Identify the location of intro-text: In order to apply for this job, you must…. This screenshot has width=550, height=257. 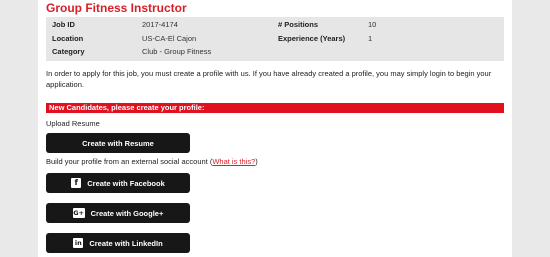
(269, 79).